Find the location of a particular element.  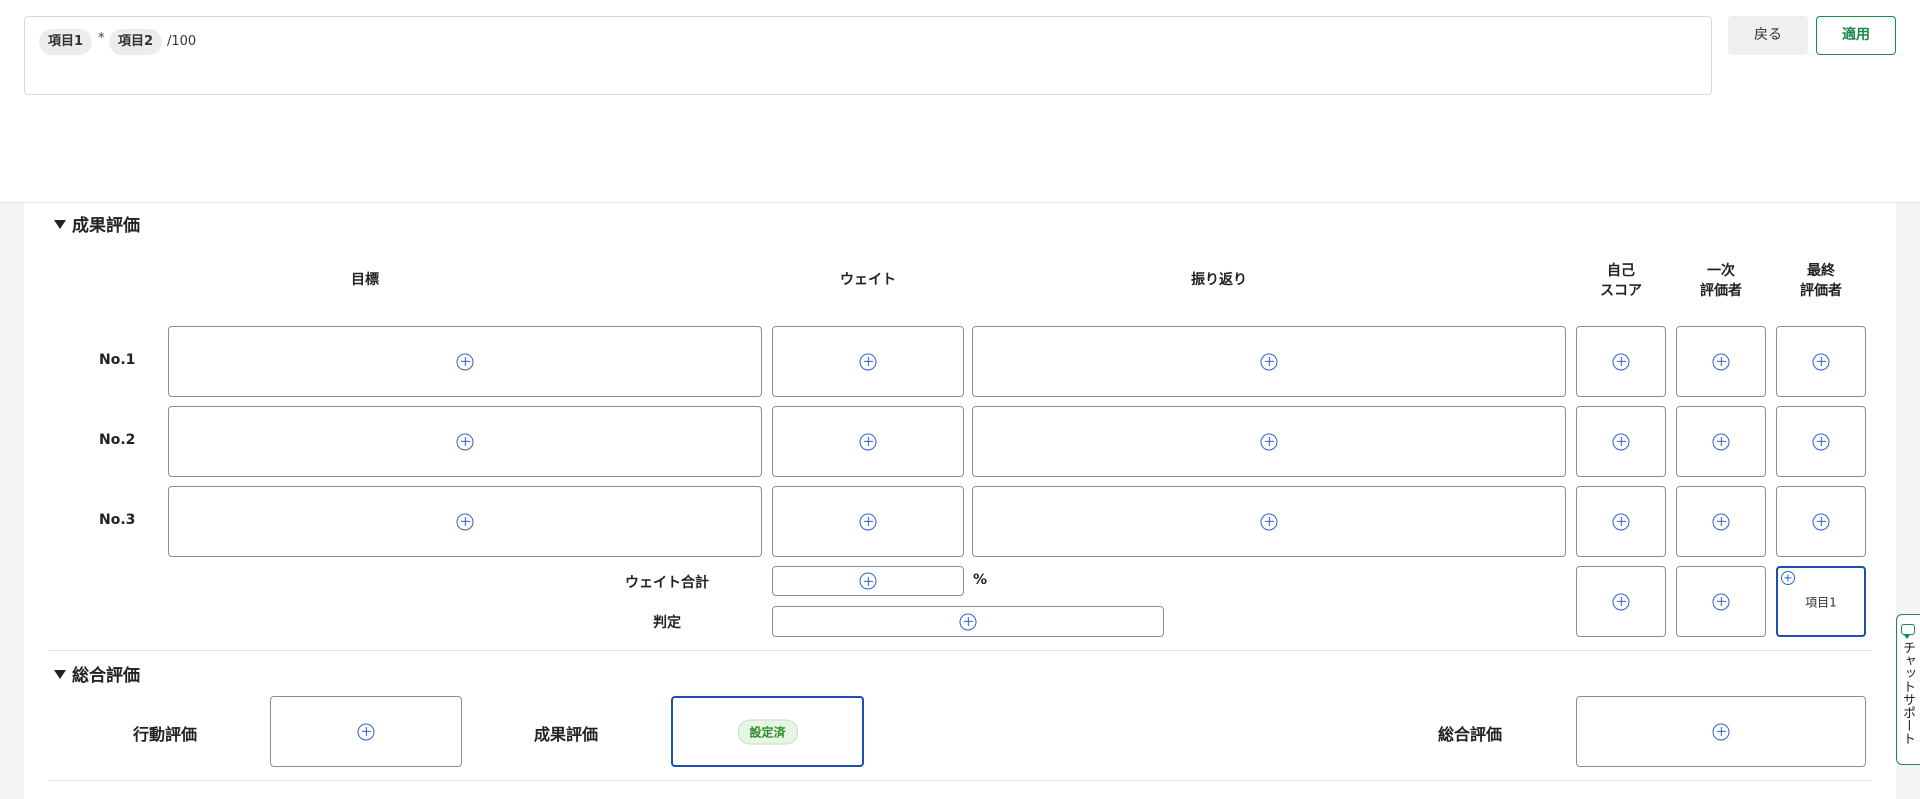

final-evaluator-cell-no3 is located at coordinates (1821, 521).